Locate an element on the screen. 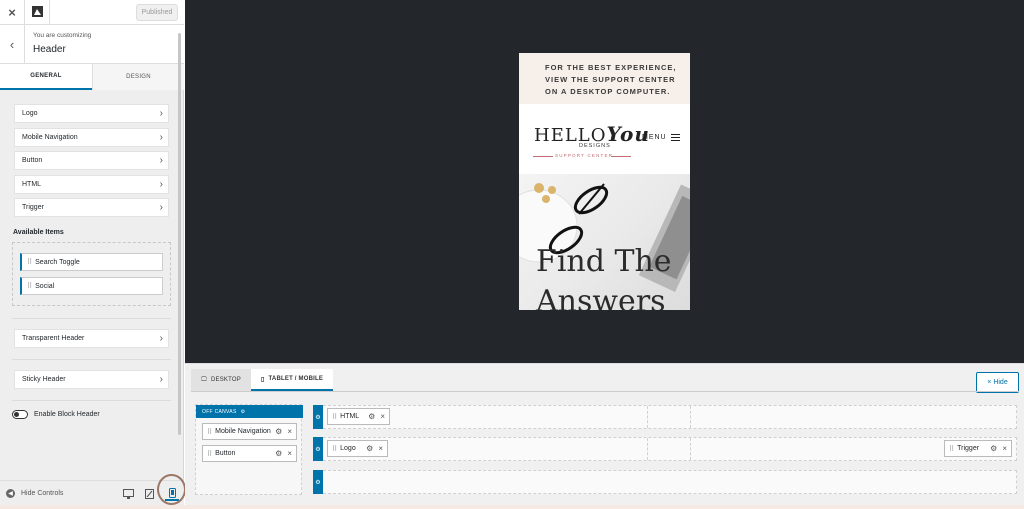 This screenshot has width=1024, height=509. menu-label: MENU is located at coordinates (654, 137).